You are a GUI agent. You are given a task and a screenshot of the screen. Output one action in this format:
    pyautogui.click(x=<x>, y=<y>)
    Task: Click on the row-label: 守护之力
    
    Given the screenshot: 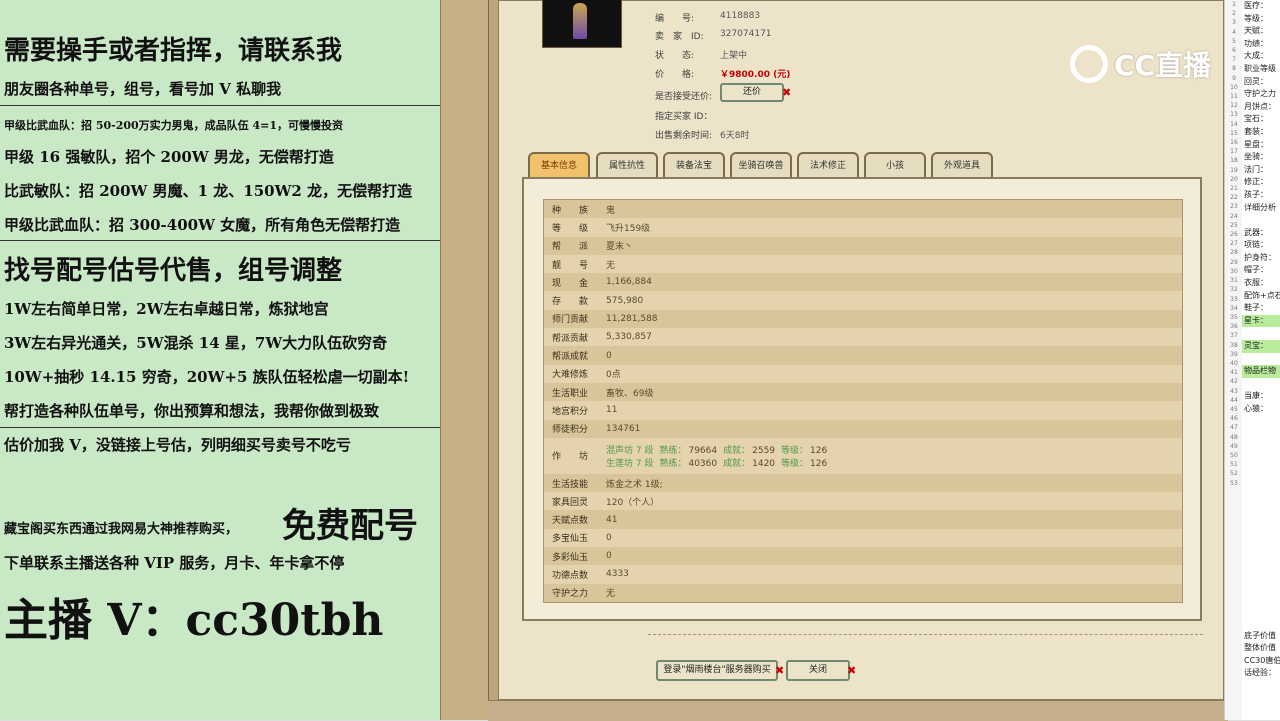 What is the action you would take?
    pyautogui.click(x=570, y=594)
    